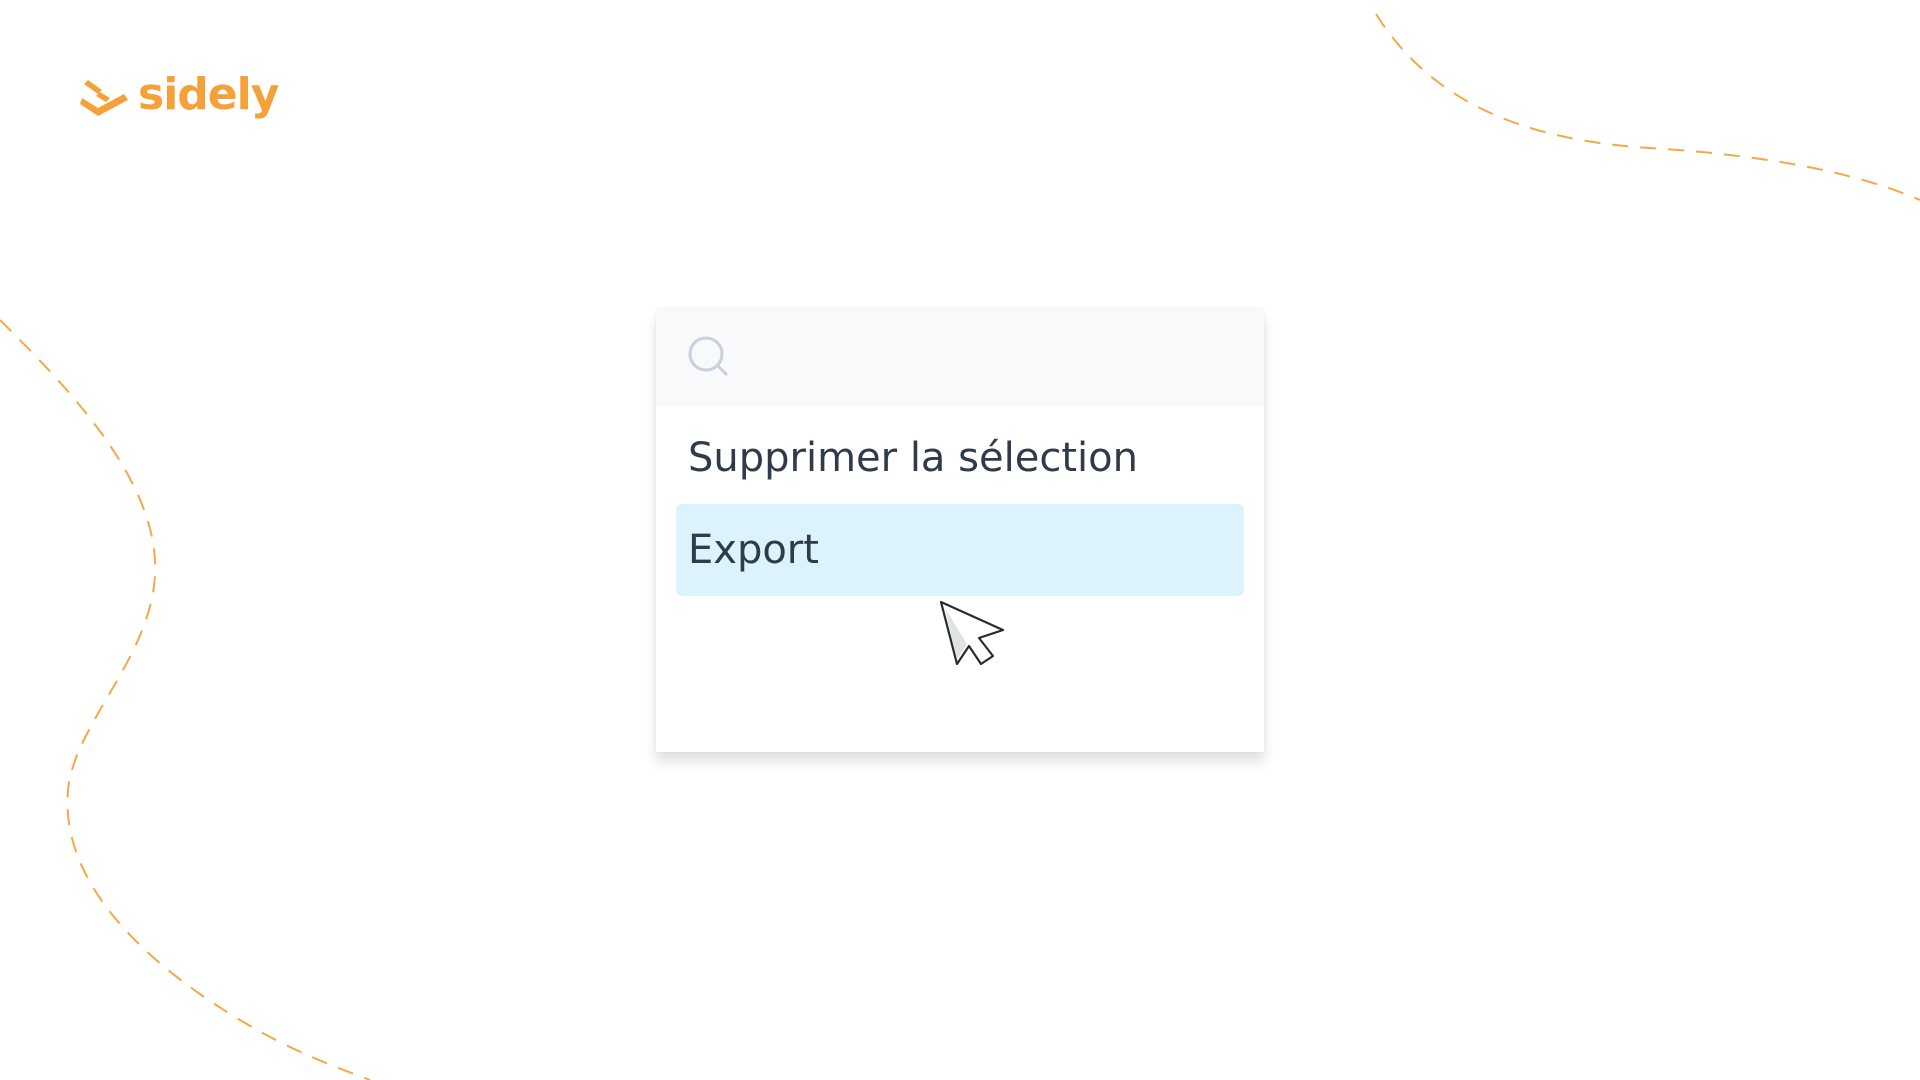 The height and width of the screenshot is (1080, 1920). What do you see at coordinates (972, 633) in the screenshot?
I see `pointer-cursor-icon` at bounding box center [972, 633].